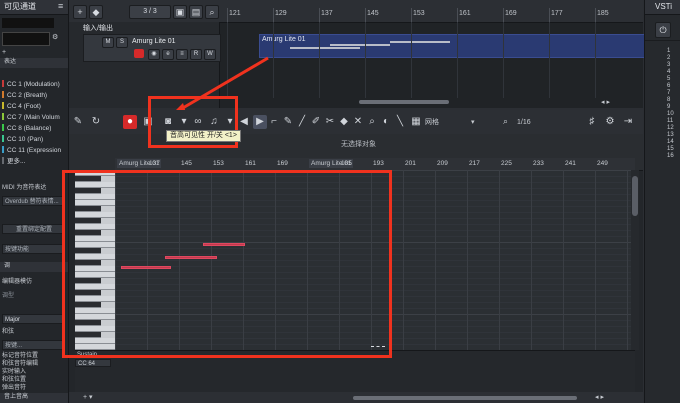 This screenshot has height=403, width=680. Describe the element at coordinates (88, 397) in the screenshot. I see `add-lane-icon: + ▾` at that location.